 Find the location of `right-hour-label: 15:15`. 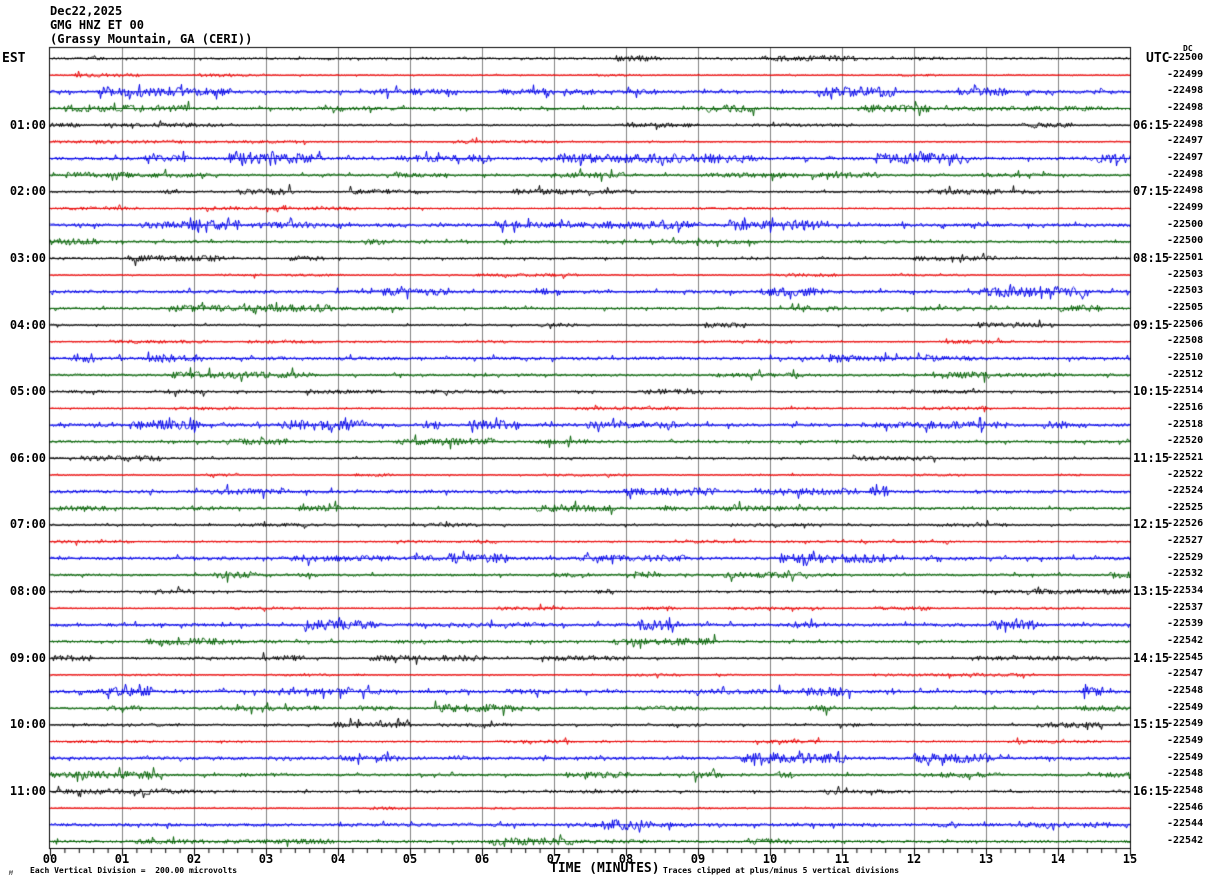

right-hour-label: 15:15 is located at coordinates (1151, 724).